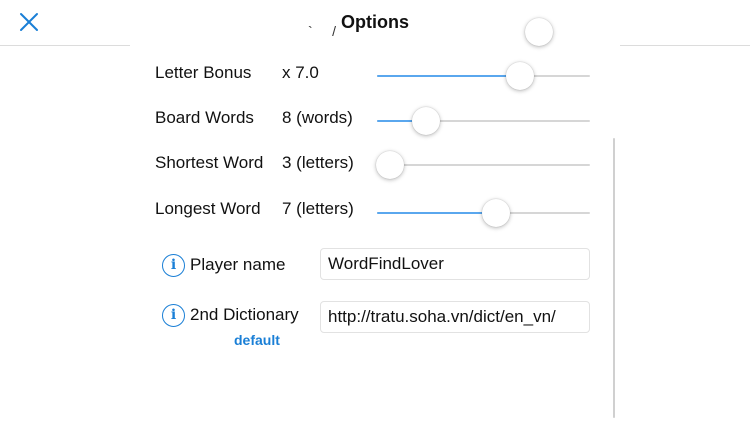 Image resolution: width=750 pixels, height=422 pixels. I want to click on longest-word-label: Longest Word, so click(208, 208).